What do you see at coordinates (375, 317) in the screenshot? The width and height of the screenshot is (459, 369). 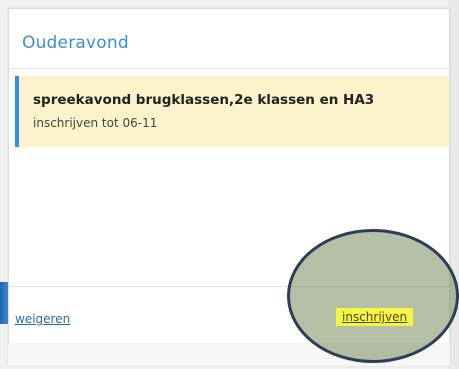 I see `register-link: inschrijven` at bounding box center [375, 317].